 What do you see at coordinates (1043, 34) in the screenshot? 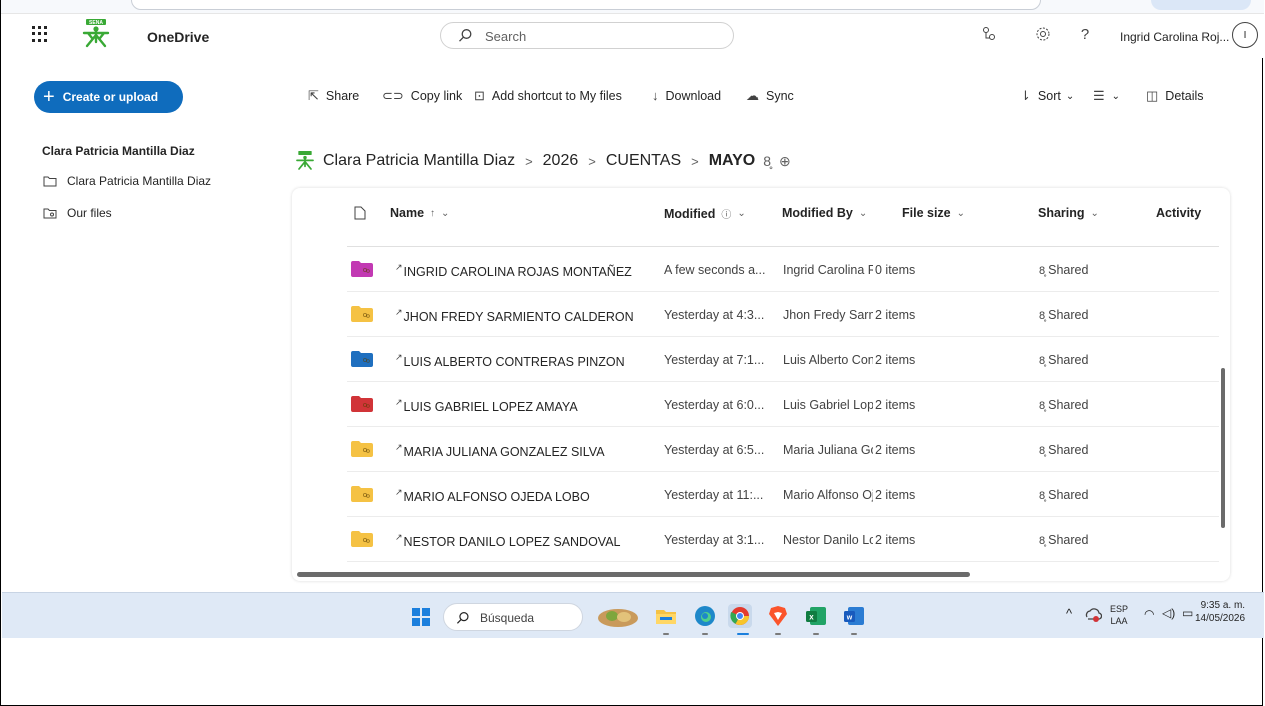
I see `settings-gear-icon` at bounding box center [1043, 34].